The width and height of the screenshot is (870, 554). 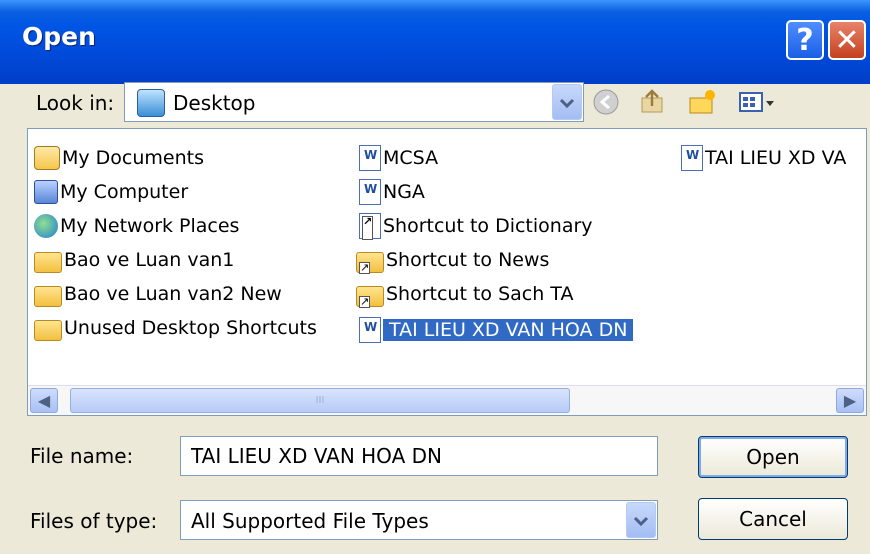 What do you see at coordinates (133, 158) in the screenshot?
I see `item-label: My Documents` at bounding box center [133, 158].